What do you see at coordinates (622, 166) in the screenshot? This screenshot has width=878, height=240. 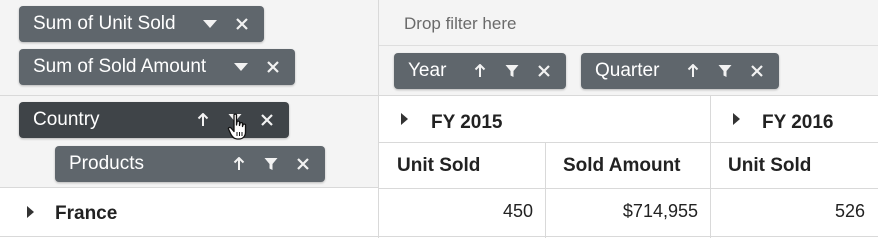 I see `measure-header: Sold Amount` at bounding box center [622, 166].